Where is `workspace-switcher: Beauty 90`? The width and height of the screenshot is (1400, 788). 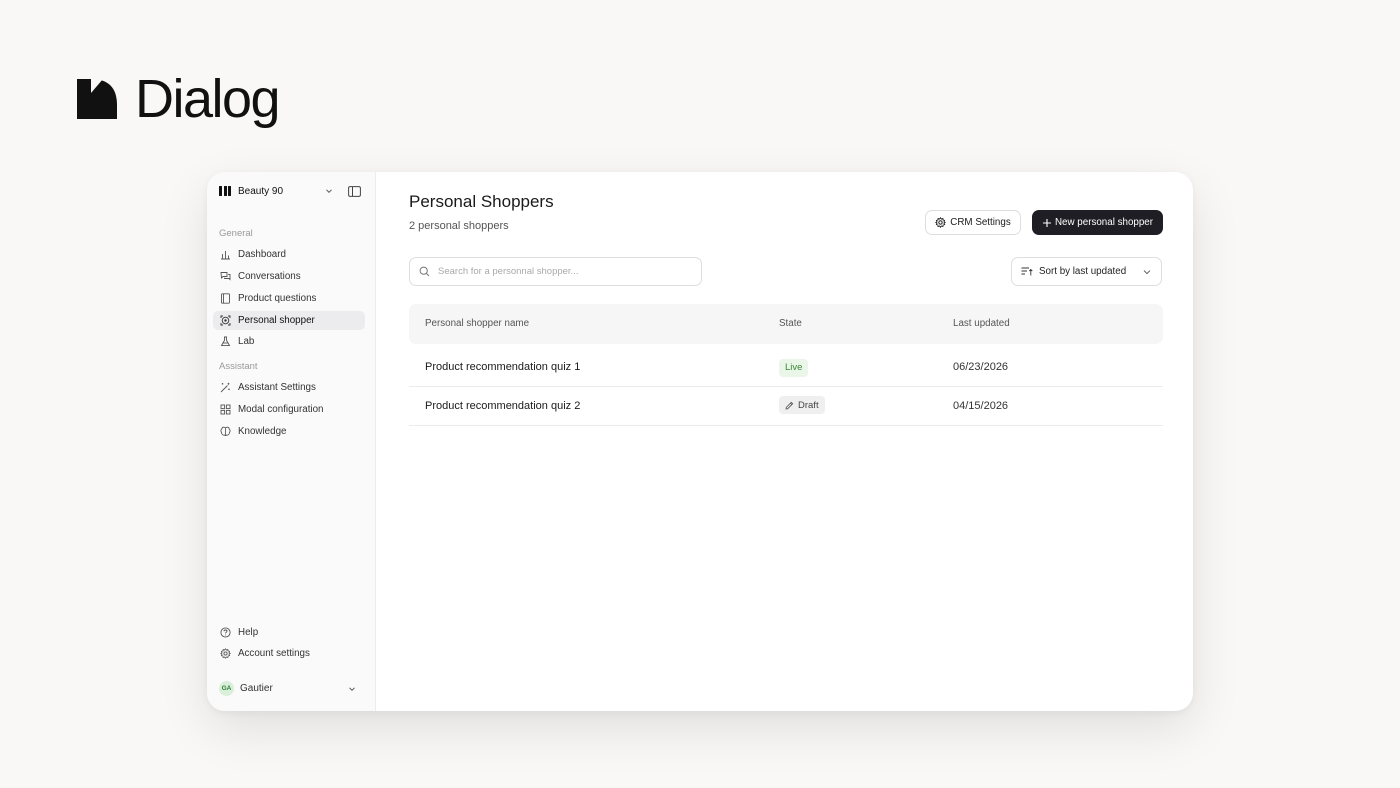
workspace-switcher: Beauty 90 is located at coordinates (290, 191).